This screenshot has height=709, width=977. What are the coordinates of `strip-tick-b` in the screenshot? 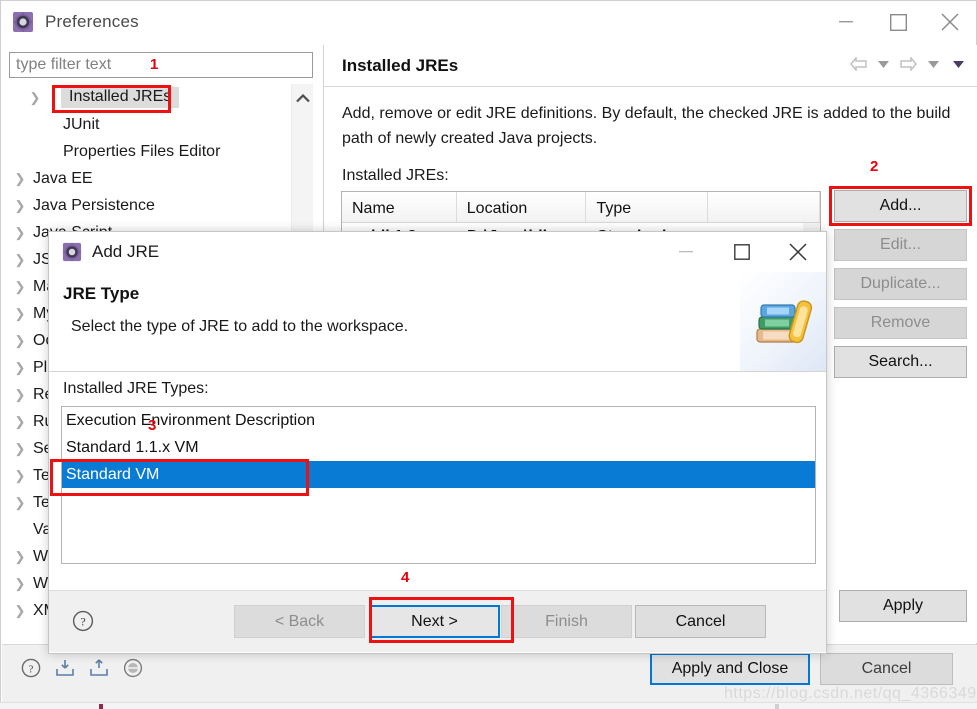 It's located at (777, 706).